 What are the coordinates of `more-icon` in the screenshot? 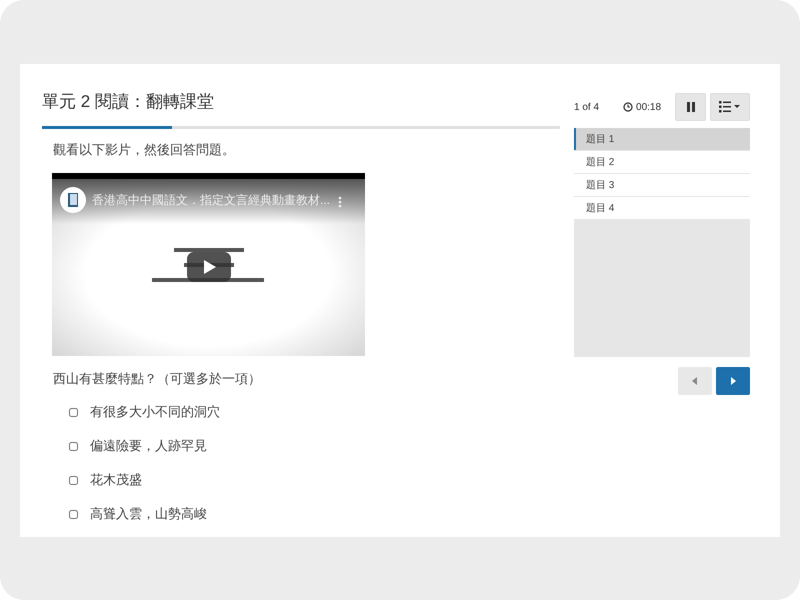 It's located at (340, 202).